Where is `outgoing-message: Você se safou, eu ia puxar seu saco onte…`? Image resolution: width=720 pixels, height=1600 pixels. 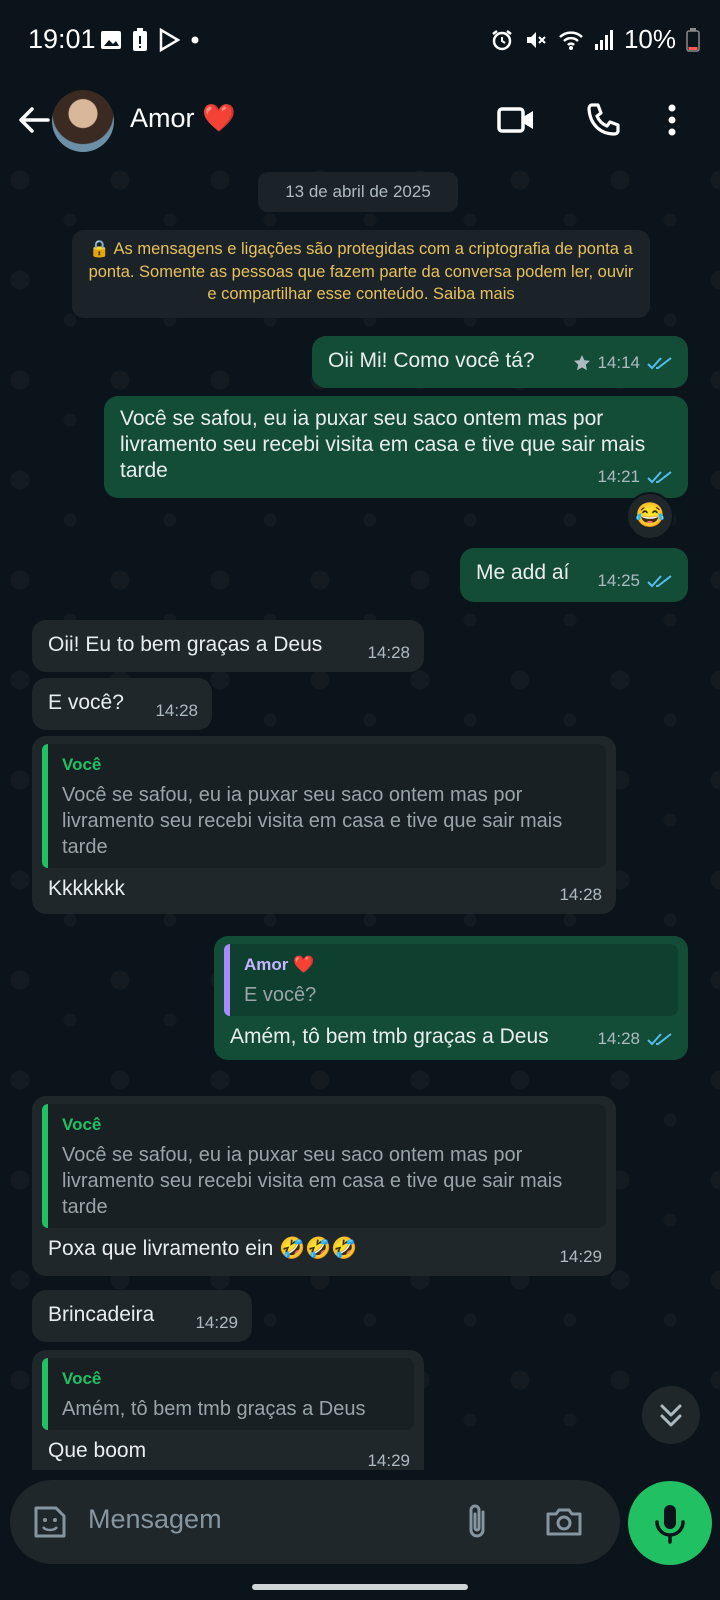 outgoing-message: Você se safou, eu ia puxar seu saco onte… is located at coordinates (396, 447).